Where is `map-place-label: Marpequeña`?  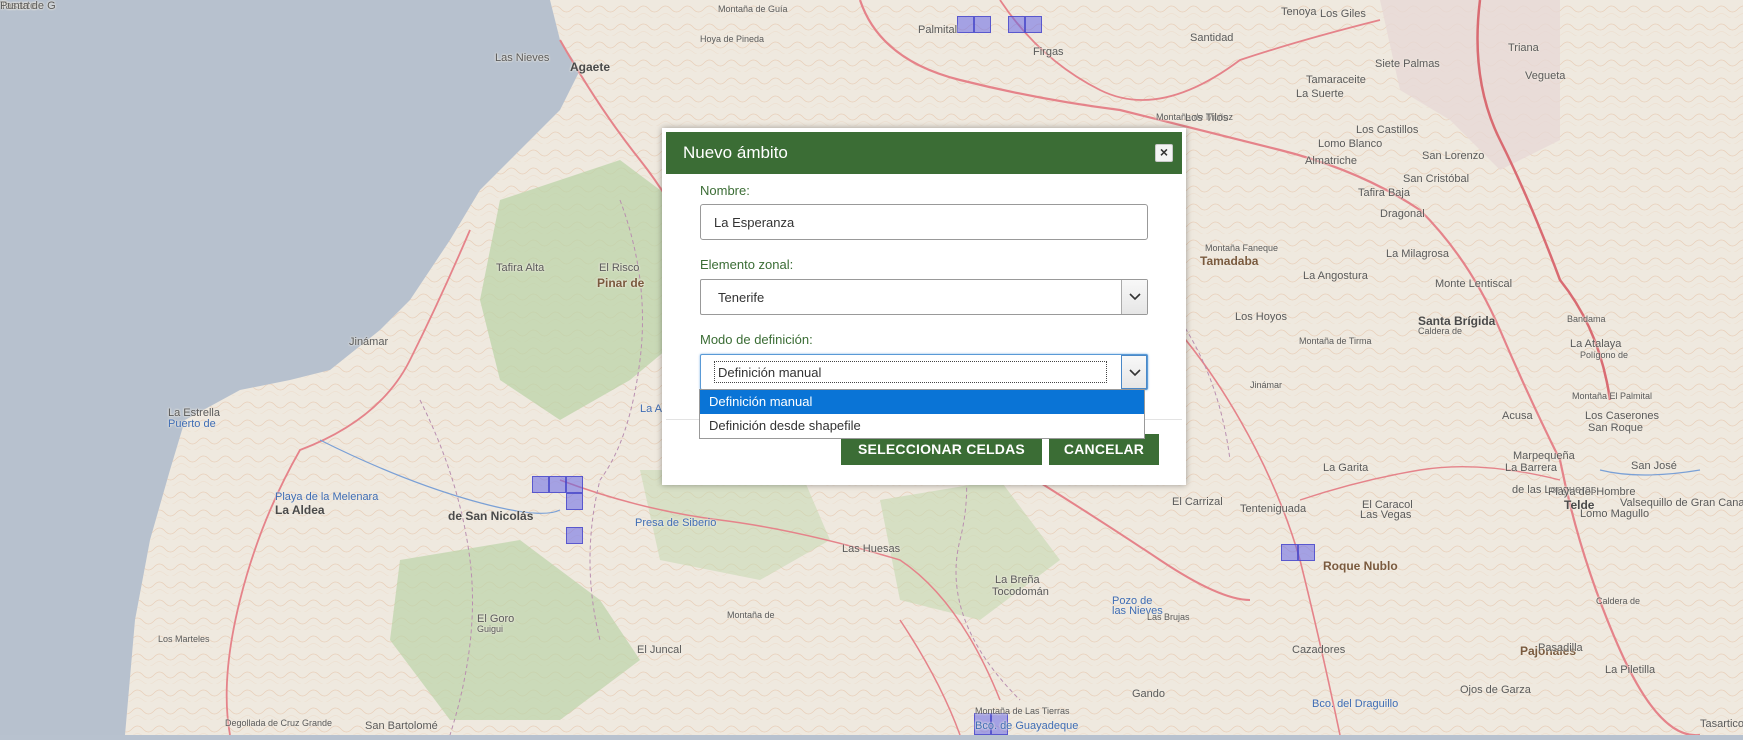
map-place-label: Marpequeña is located at coordinates (1544, 456).